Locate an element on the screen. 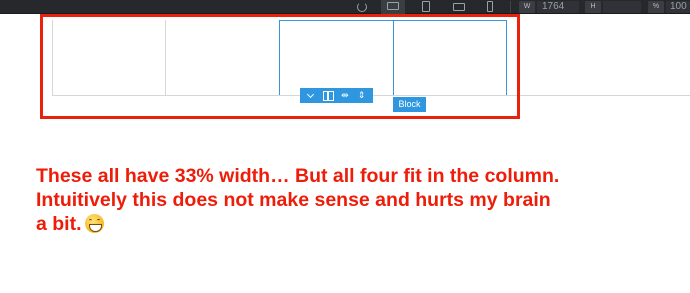  phone-preview-button is located at coordinates (490, 7).